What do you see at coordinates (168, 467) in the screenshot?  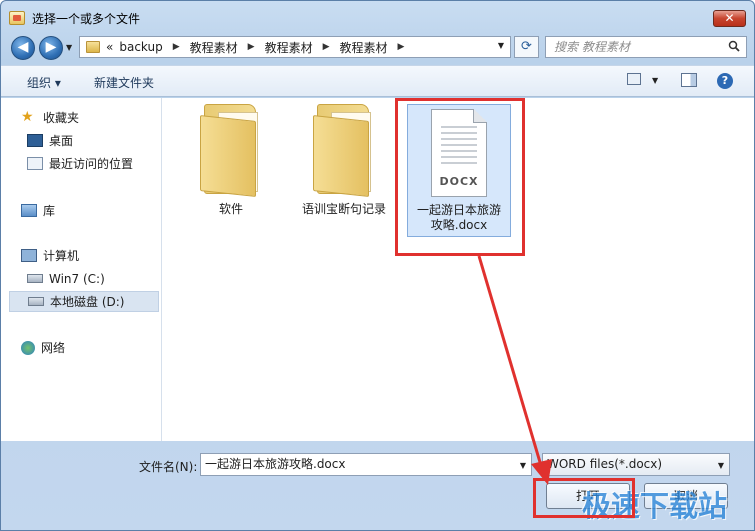 I see `filename-label: 文件名(N):` at bounding box center [168, 467].